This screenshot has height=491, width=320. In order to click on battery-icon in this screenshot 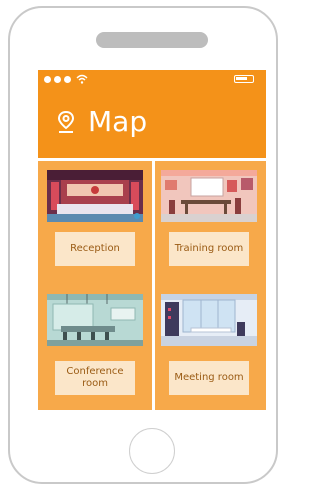, I will do `click(244, 79)`.